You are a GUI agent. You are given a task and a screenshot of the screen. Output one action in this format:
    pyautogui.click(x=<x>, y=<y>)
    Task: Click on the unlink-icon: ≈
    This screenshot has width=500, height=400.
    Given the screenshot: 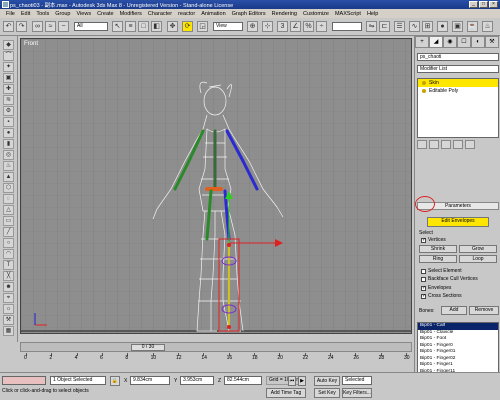 What is the action you would take?
    pyautogui.click(x=50, y=26)
    